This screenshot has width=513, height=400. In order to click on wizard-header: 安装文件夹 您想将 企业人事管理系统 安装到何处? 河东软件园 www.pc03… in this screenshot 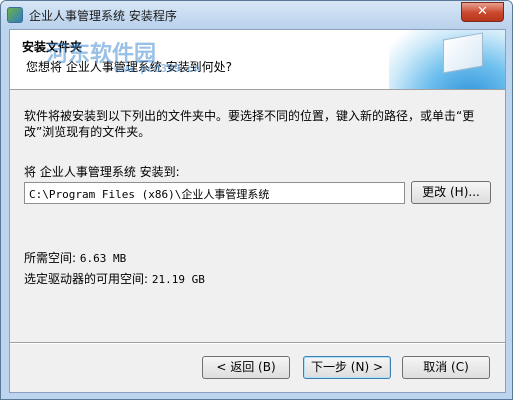, I will do `click(257, 60)`.